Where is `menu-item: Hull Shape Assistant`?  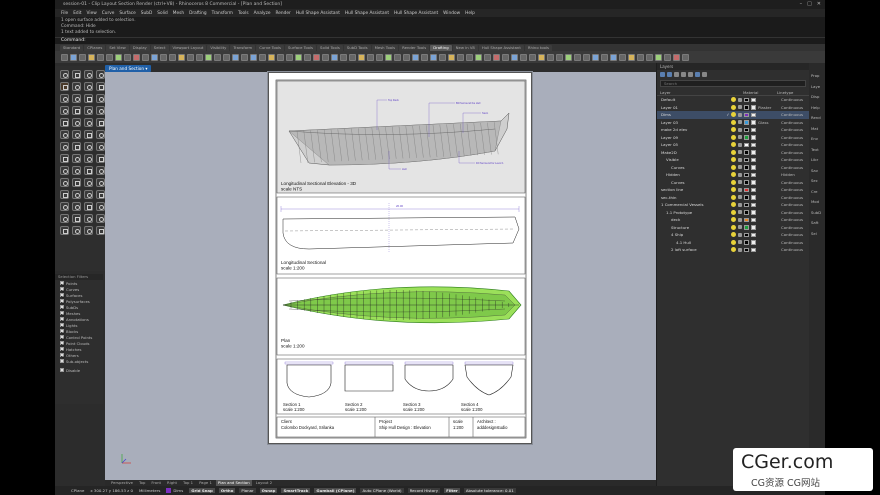 menu-item: Hull Shape Assistant is located at coordinates (318, 13).